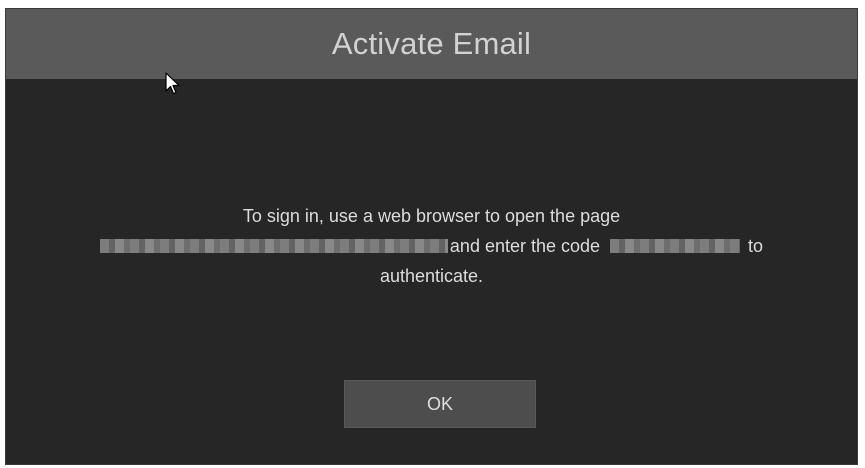 The width and height of the screenshot is (865, 468). Describe the element at coordinates (172, 83) in the screenshot. I see `mouse-pointer-icon` at that location.